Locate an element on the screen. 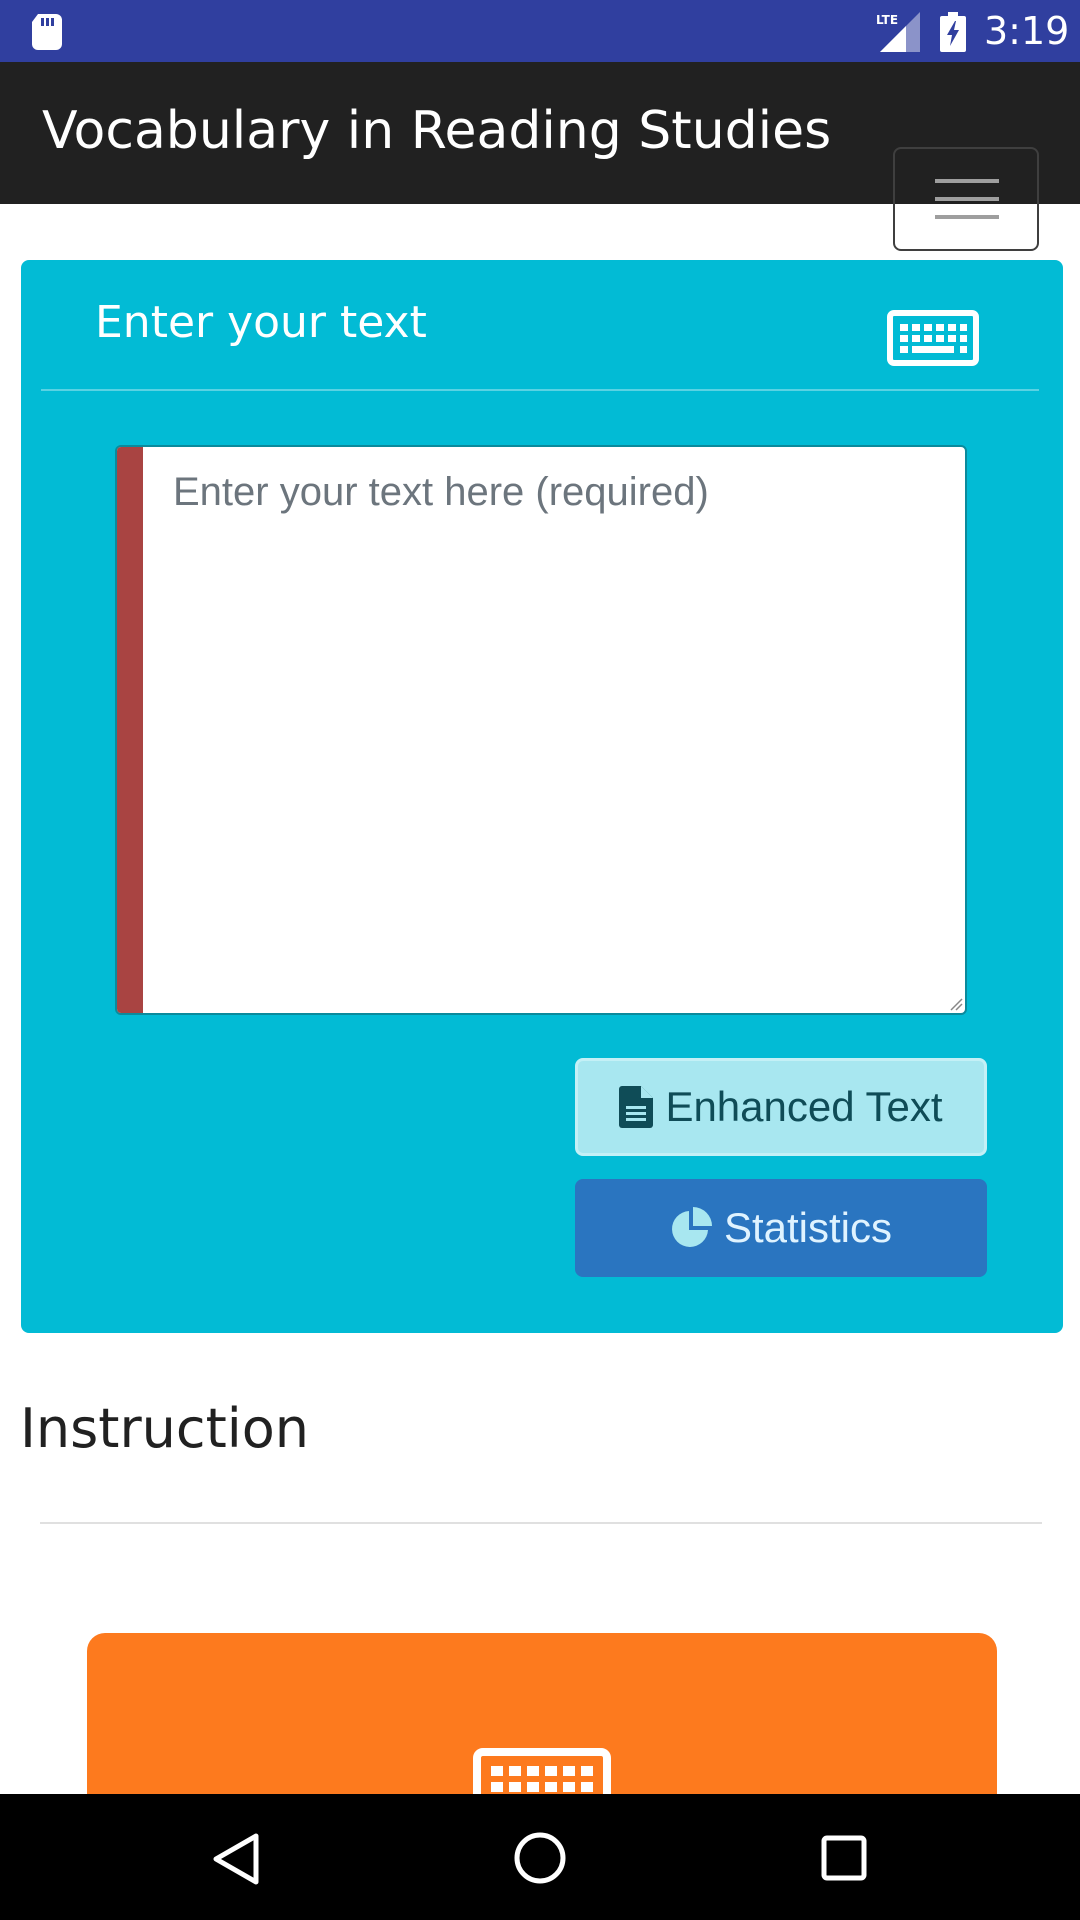 This screenshot has height=1920, width=1080. pie-chart-icon is located at coordinates (691, 1227).